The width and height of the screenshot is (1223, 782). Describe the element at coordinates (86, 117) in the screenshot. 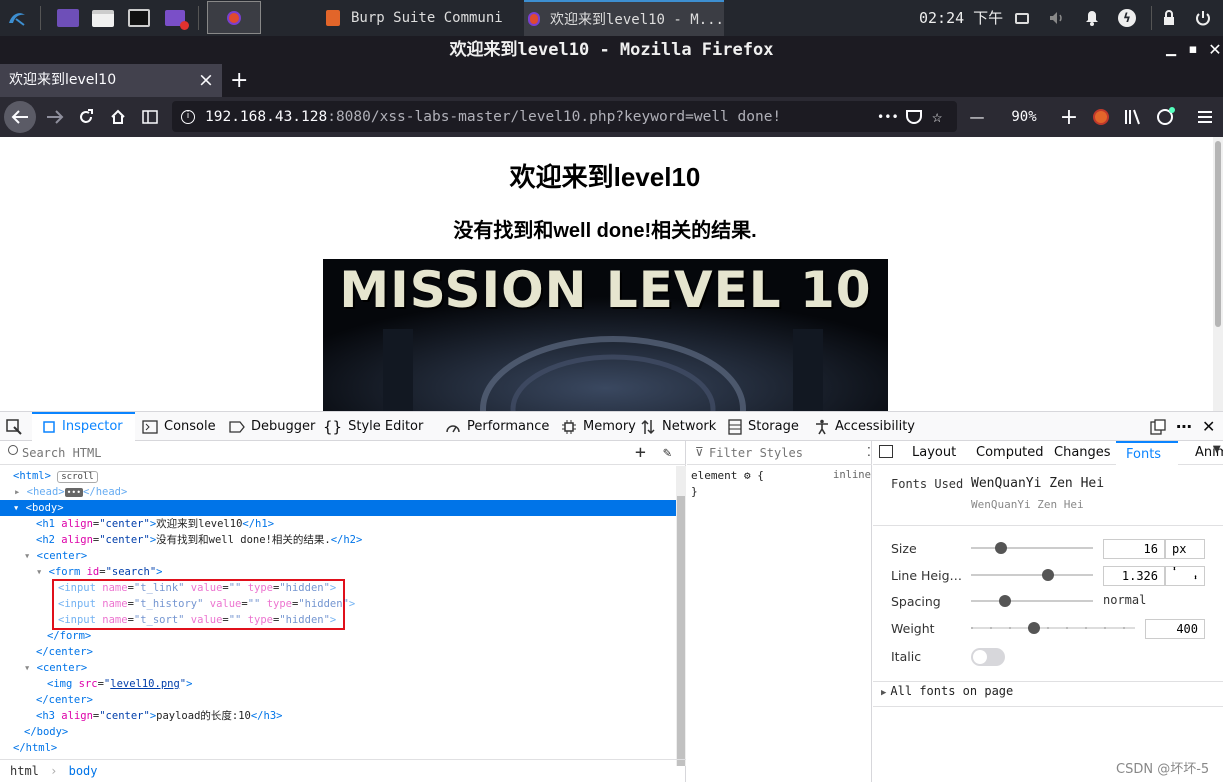

I see `reload-button` at that location.